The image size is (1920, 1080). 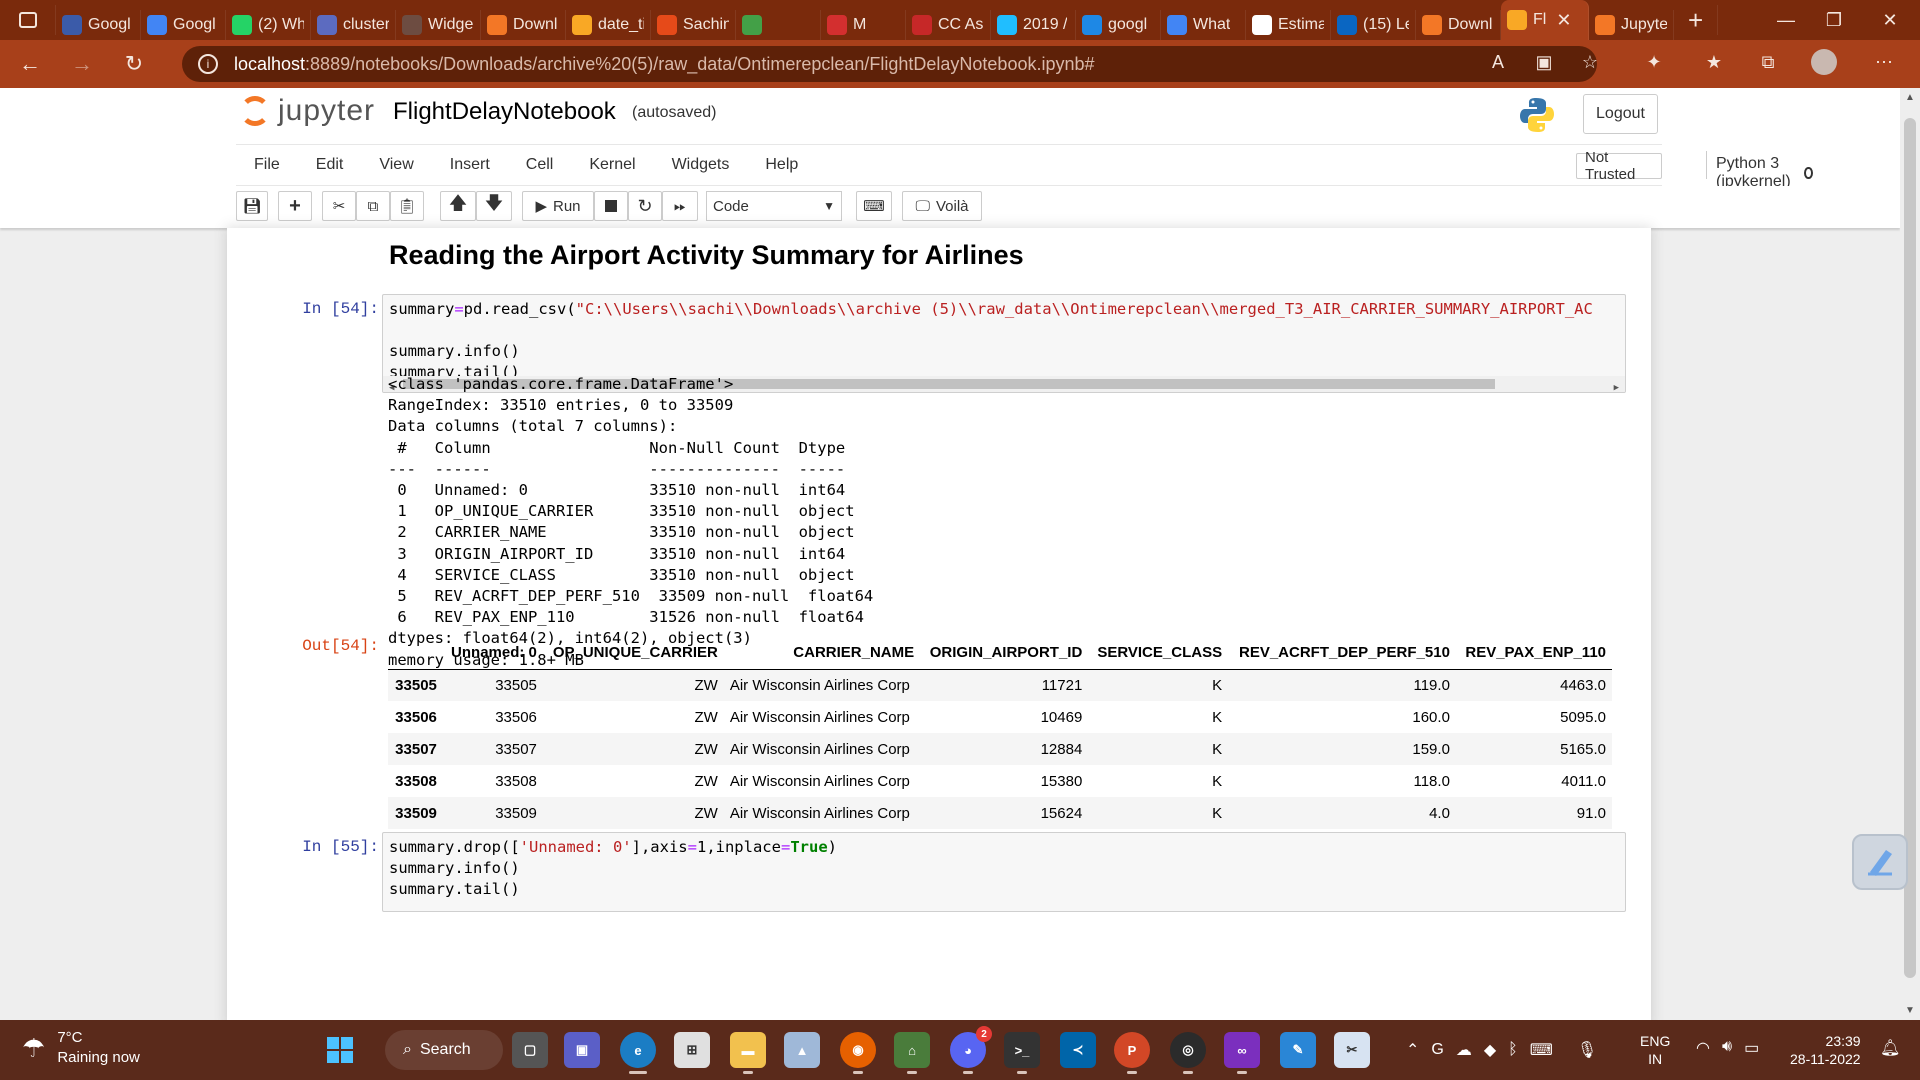 I want to click on refresh-button: ↻, so click(x=134, y=64).